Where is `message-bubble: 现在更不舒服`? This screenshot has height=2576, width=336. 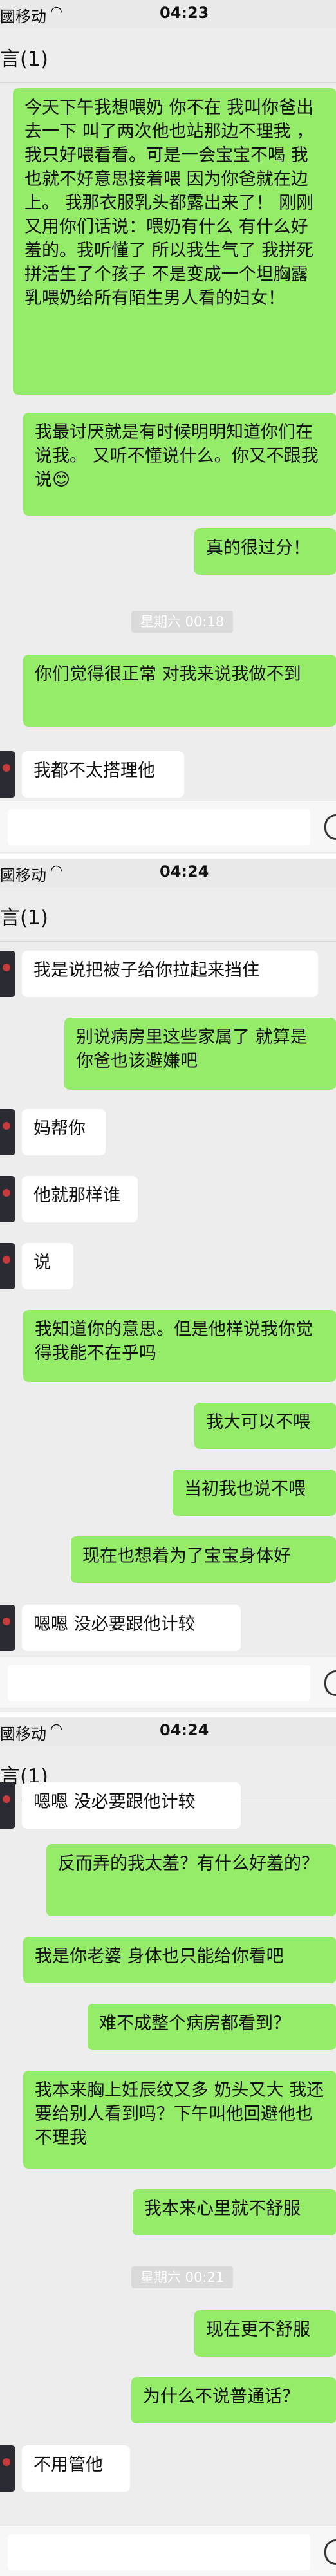 message-bubble: 现在更不舒服 is located at coordinates (265, 2333).